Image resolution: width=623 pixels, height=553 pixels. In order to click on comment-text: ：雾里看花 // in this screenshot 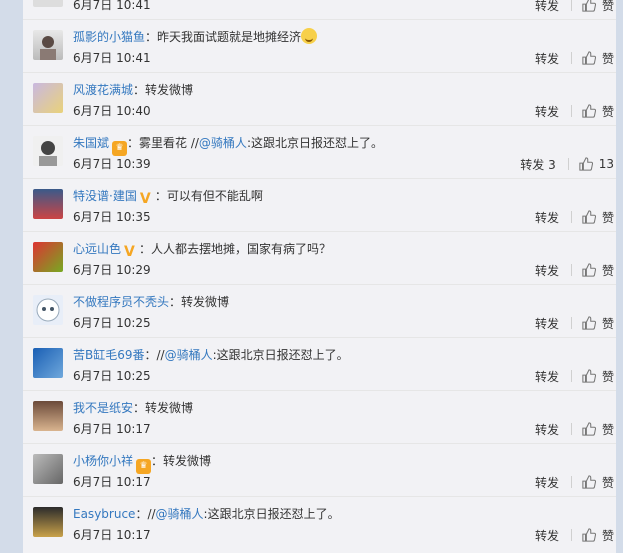, I will do `click(163, 143)`.